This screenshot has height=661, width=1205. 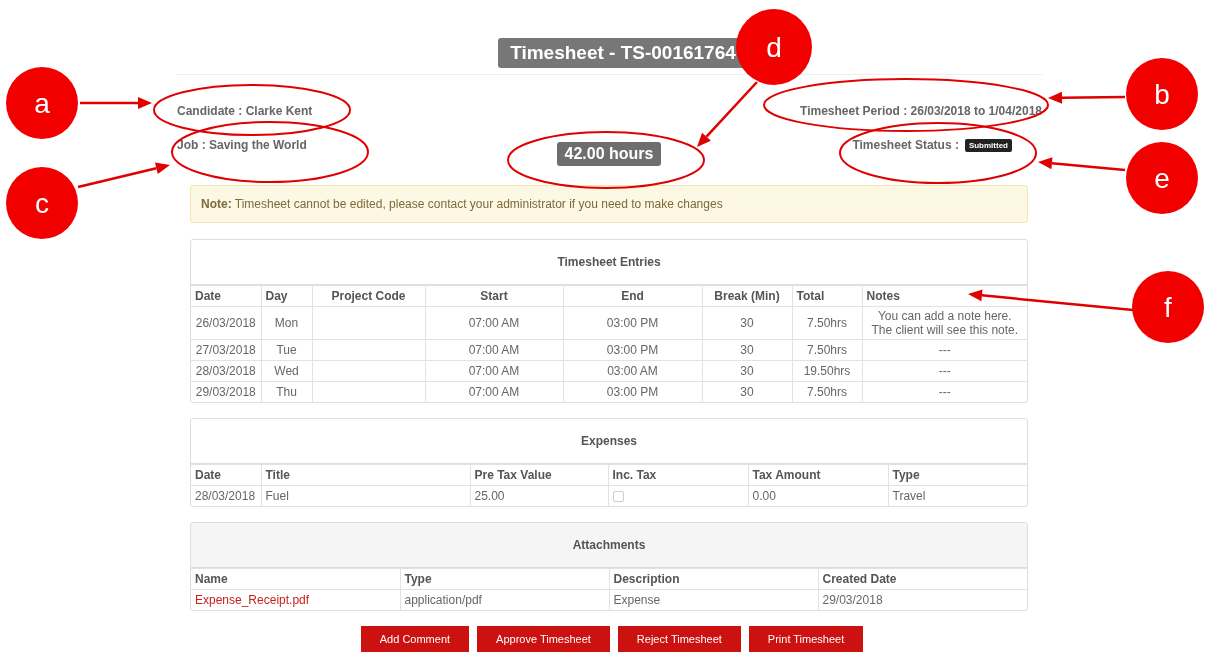 What do you see at coordinates (827, 296) in the screenshot?
I see `column-header: Total` at bounding box center [827, 296].